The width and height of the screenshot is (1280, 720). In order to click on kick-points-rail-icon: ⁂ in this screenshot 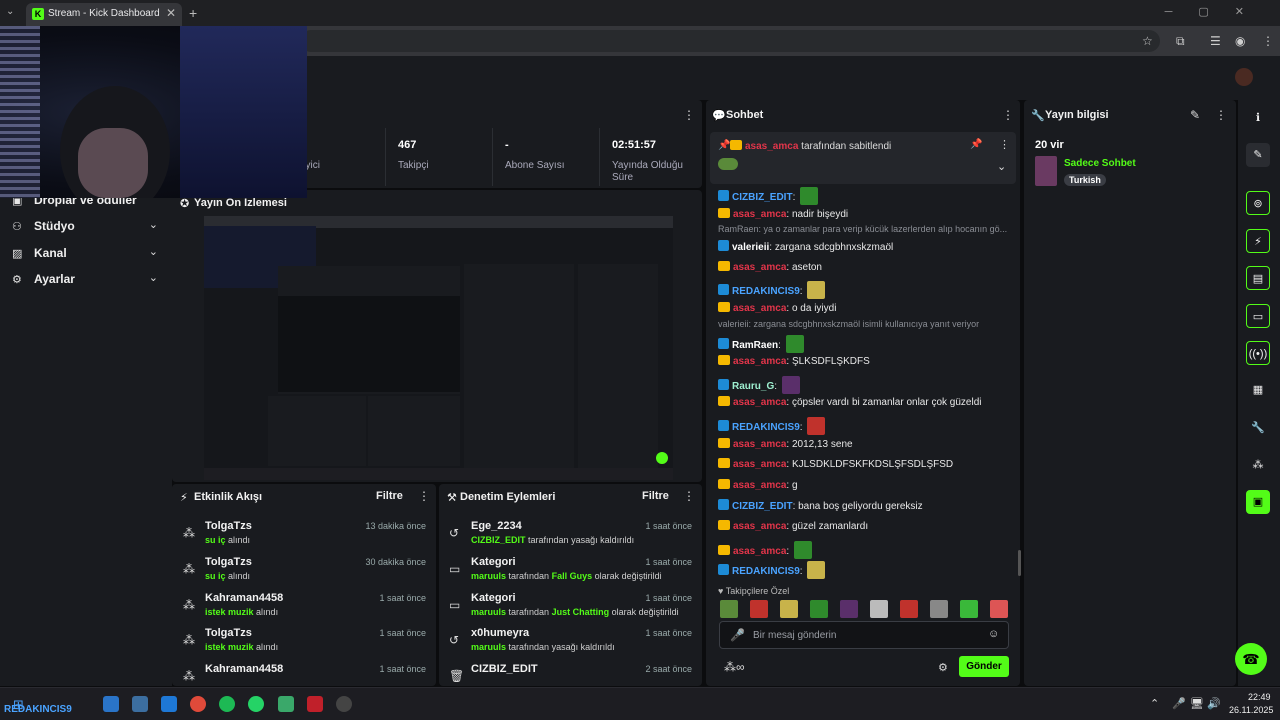, I will do `click(1258, 465)`.